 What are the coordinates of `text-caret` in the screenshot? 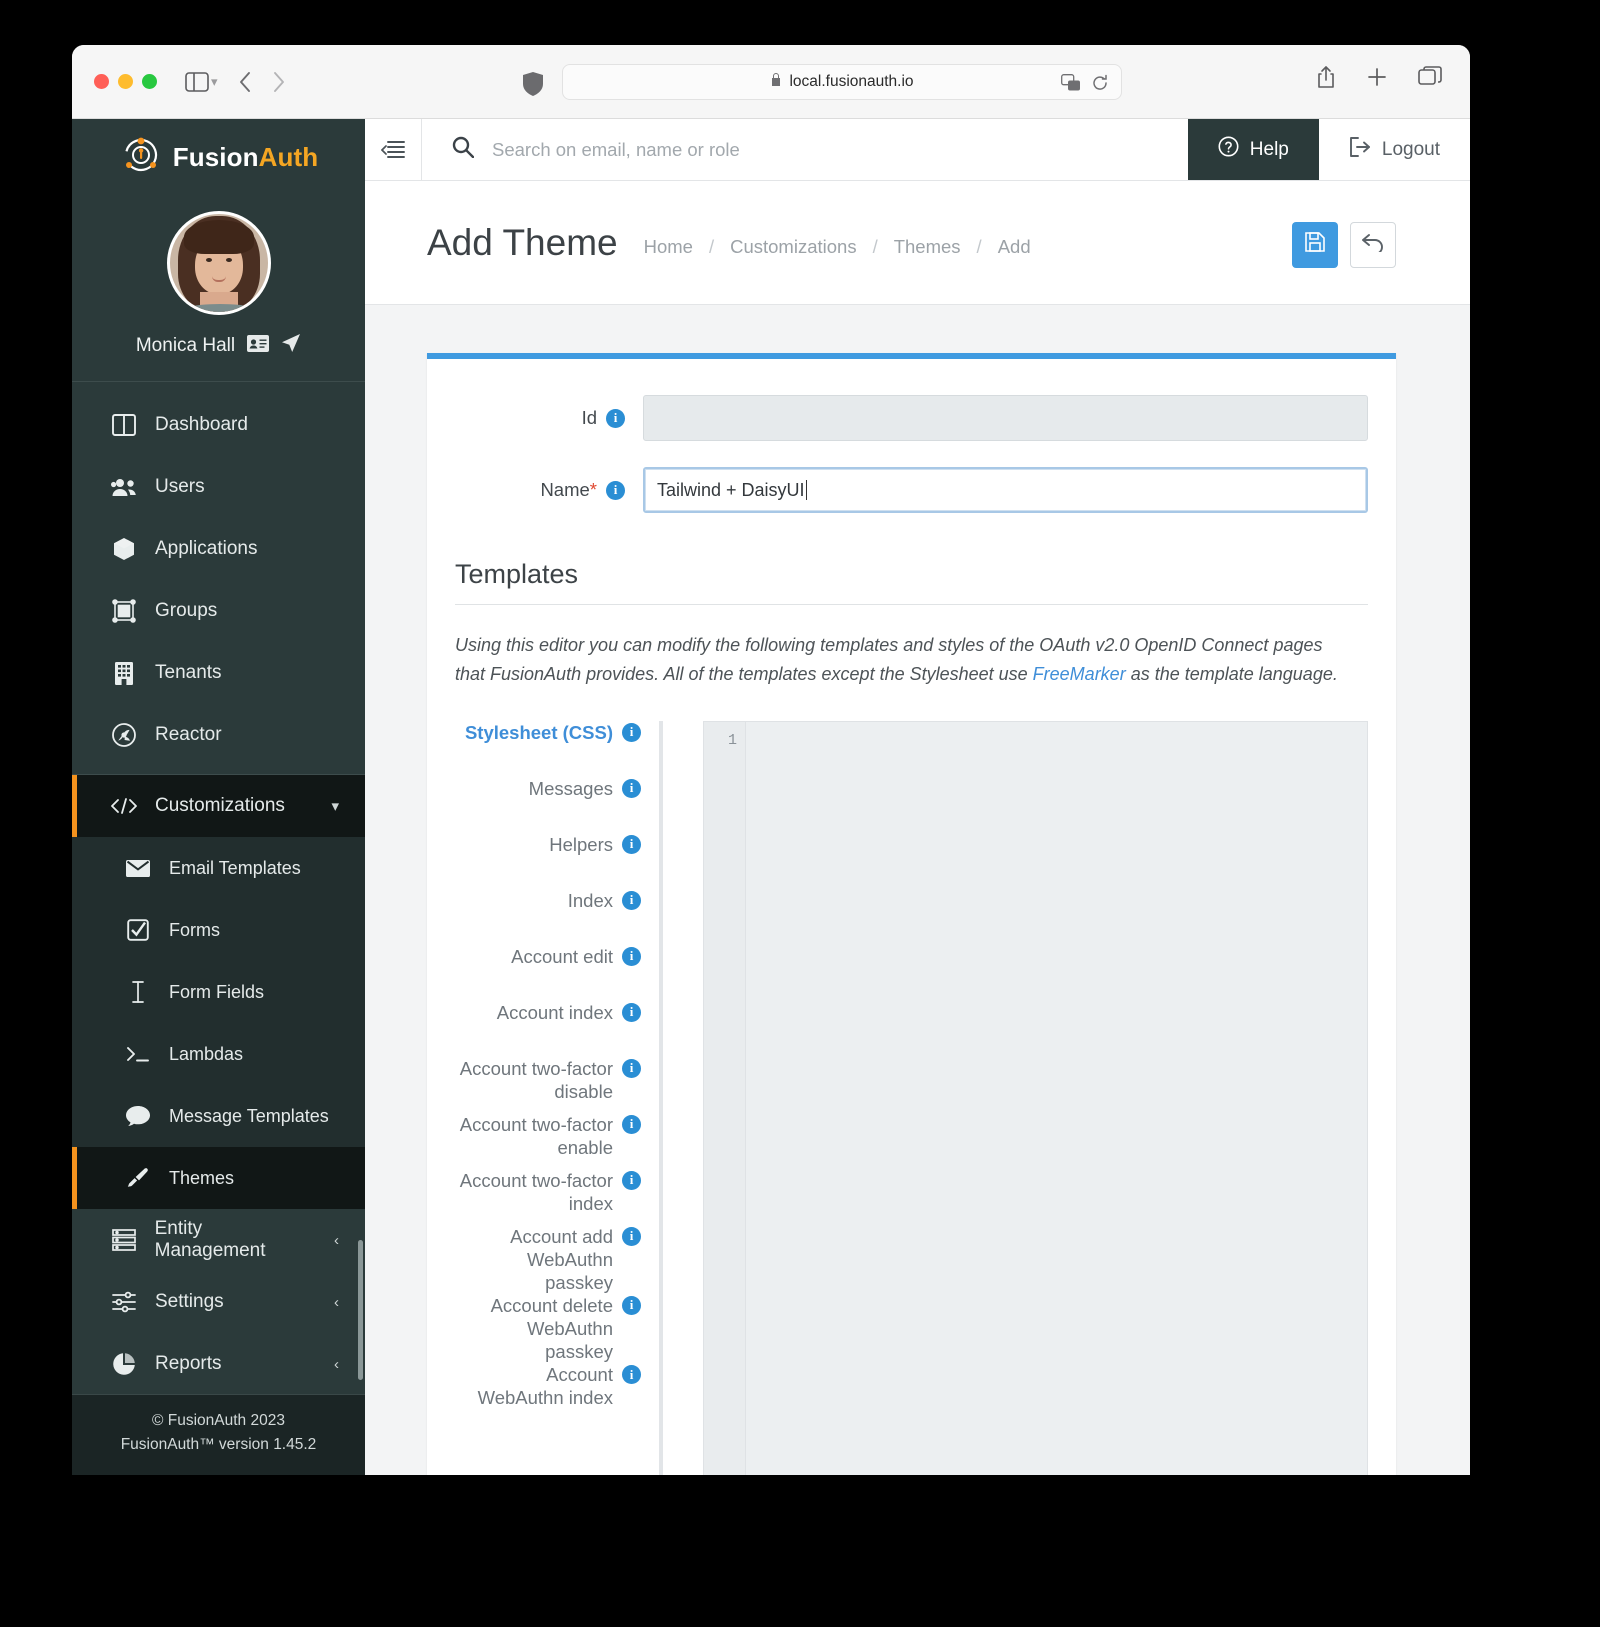 It's located at (806, 490).